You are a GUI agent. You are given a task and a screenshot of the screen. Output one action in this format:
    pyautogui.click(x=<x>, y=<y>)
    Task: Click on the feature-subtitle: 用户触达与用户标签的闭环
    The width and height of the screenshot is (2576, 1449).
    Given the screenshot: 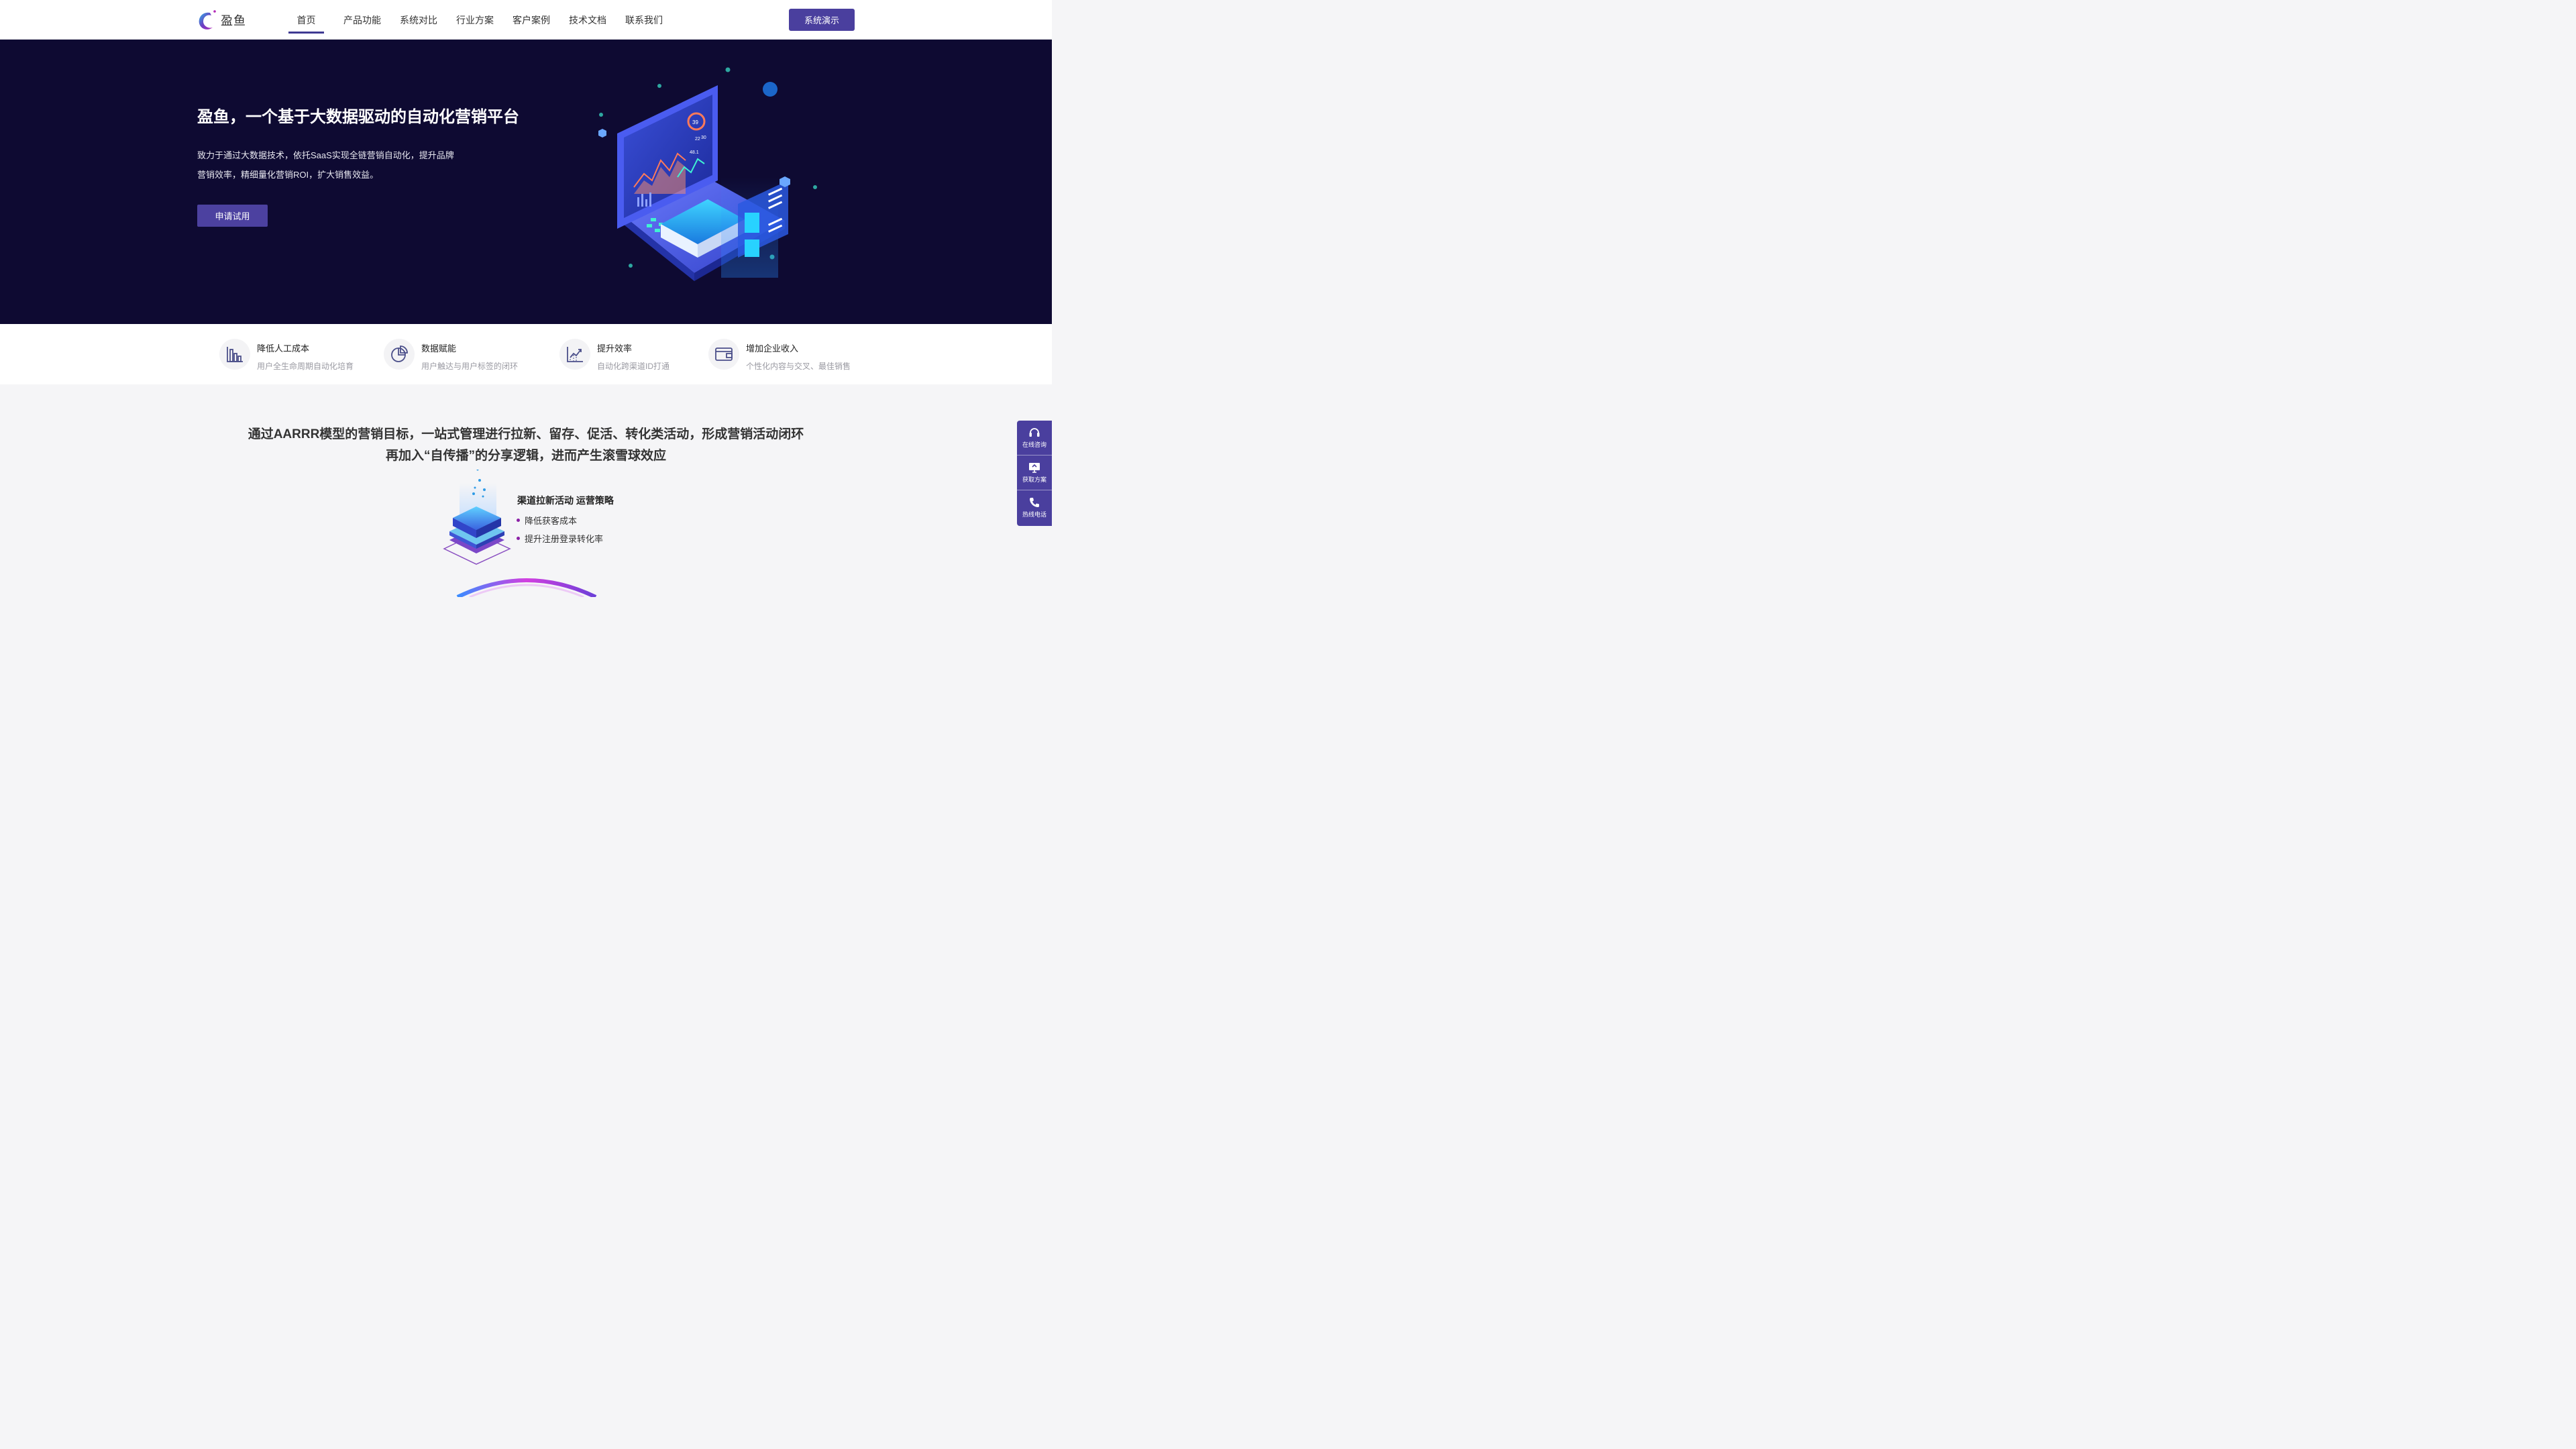 What is the action you would take?
    pyautogui.click(x=470, y=366)
    